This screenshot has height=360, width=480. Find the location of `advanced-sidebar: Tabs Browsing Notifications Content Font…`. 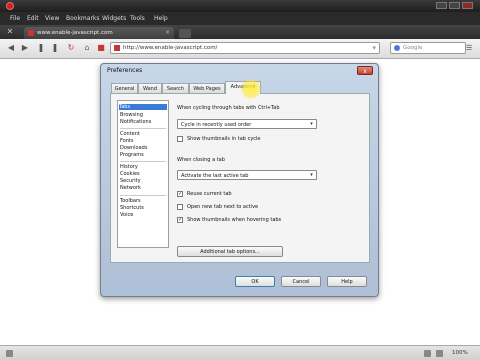

advanced-sidebar: Tabs Browsing Notifications Content Font… is located at coordinates (143, 174).